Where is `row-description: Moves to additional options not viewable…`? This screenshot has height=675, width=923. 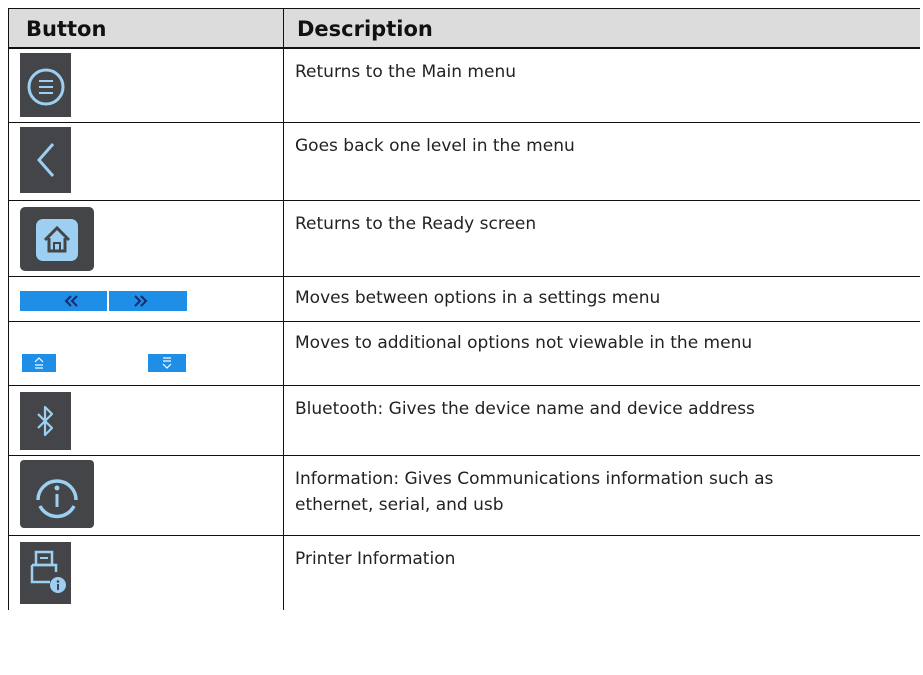 row-description: Moves to additional options not viewable… is located at coordinates (524, 343).